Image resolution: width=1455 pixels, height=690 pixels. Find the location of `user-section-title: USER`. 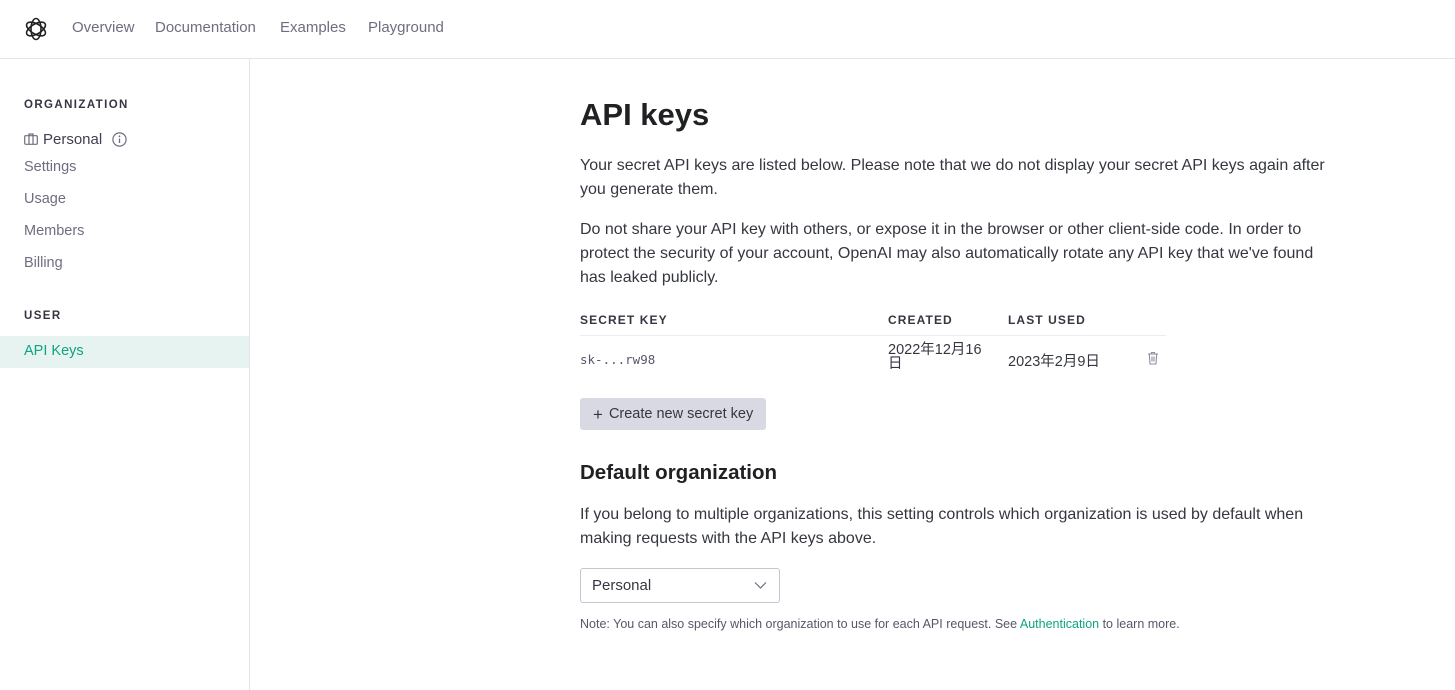

user-section-title: USER is located at coordinates (43, 316).